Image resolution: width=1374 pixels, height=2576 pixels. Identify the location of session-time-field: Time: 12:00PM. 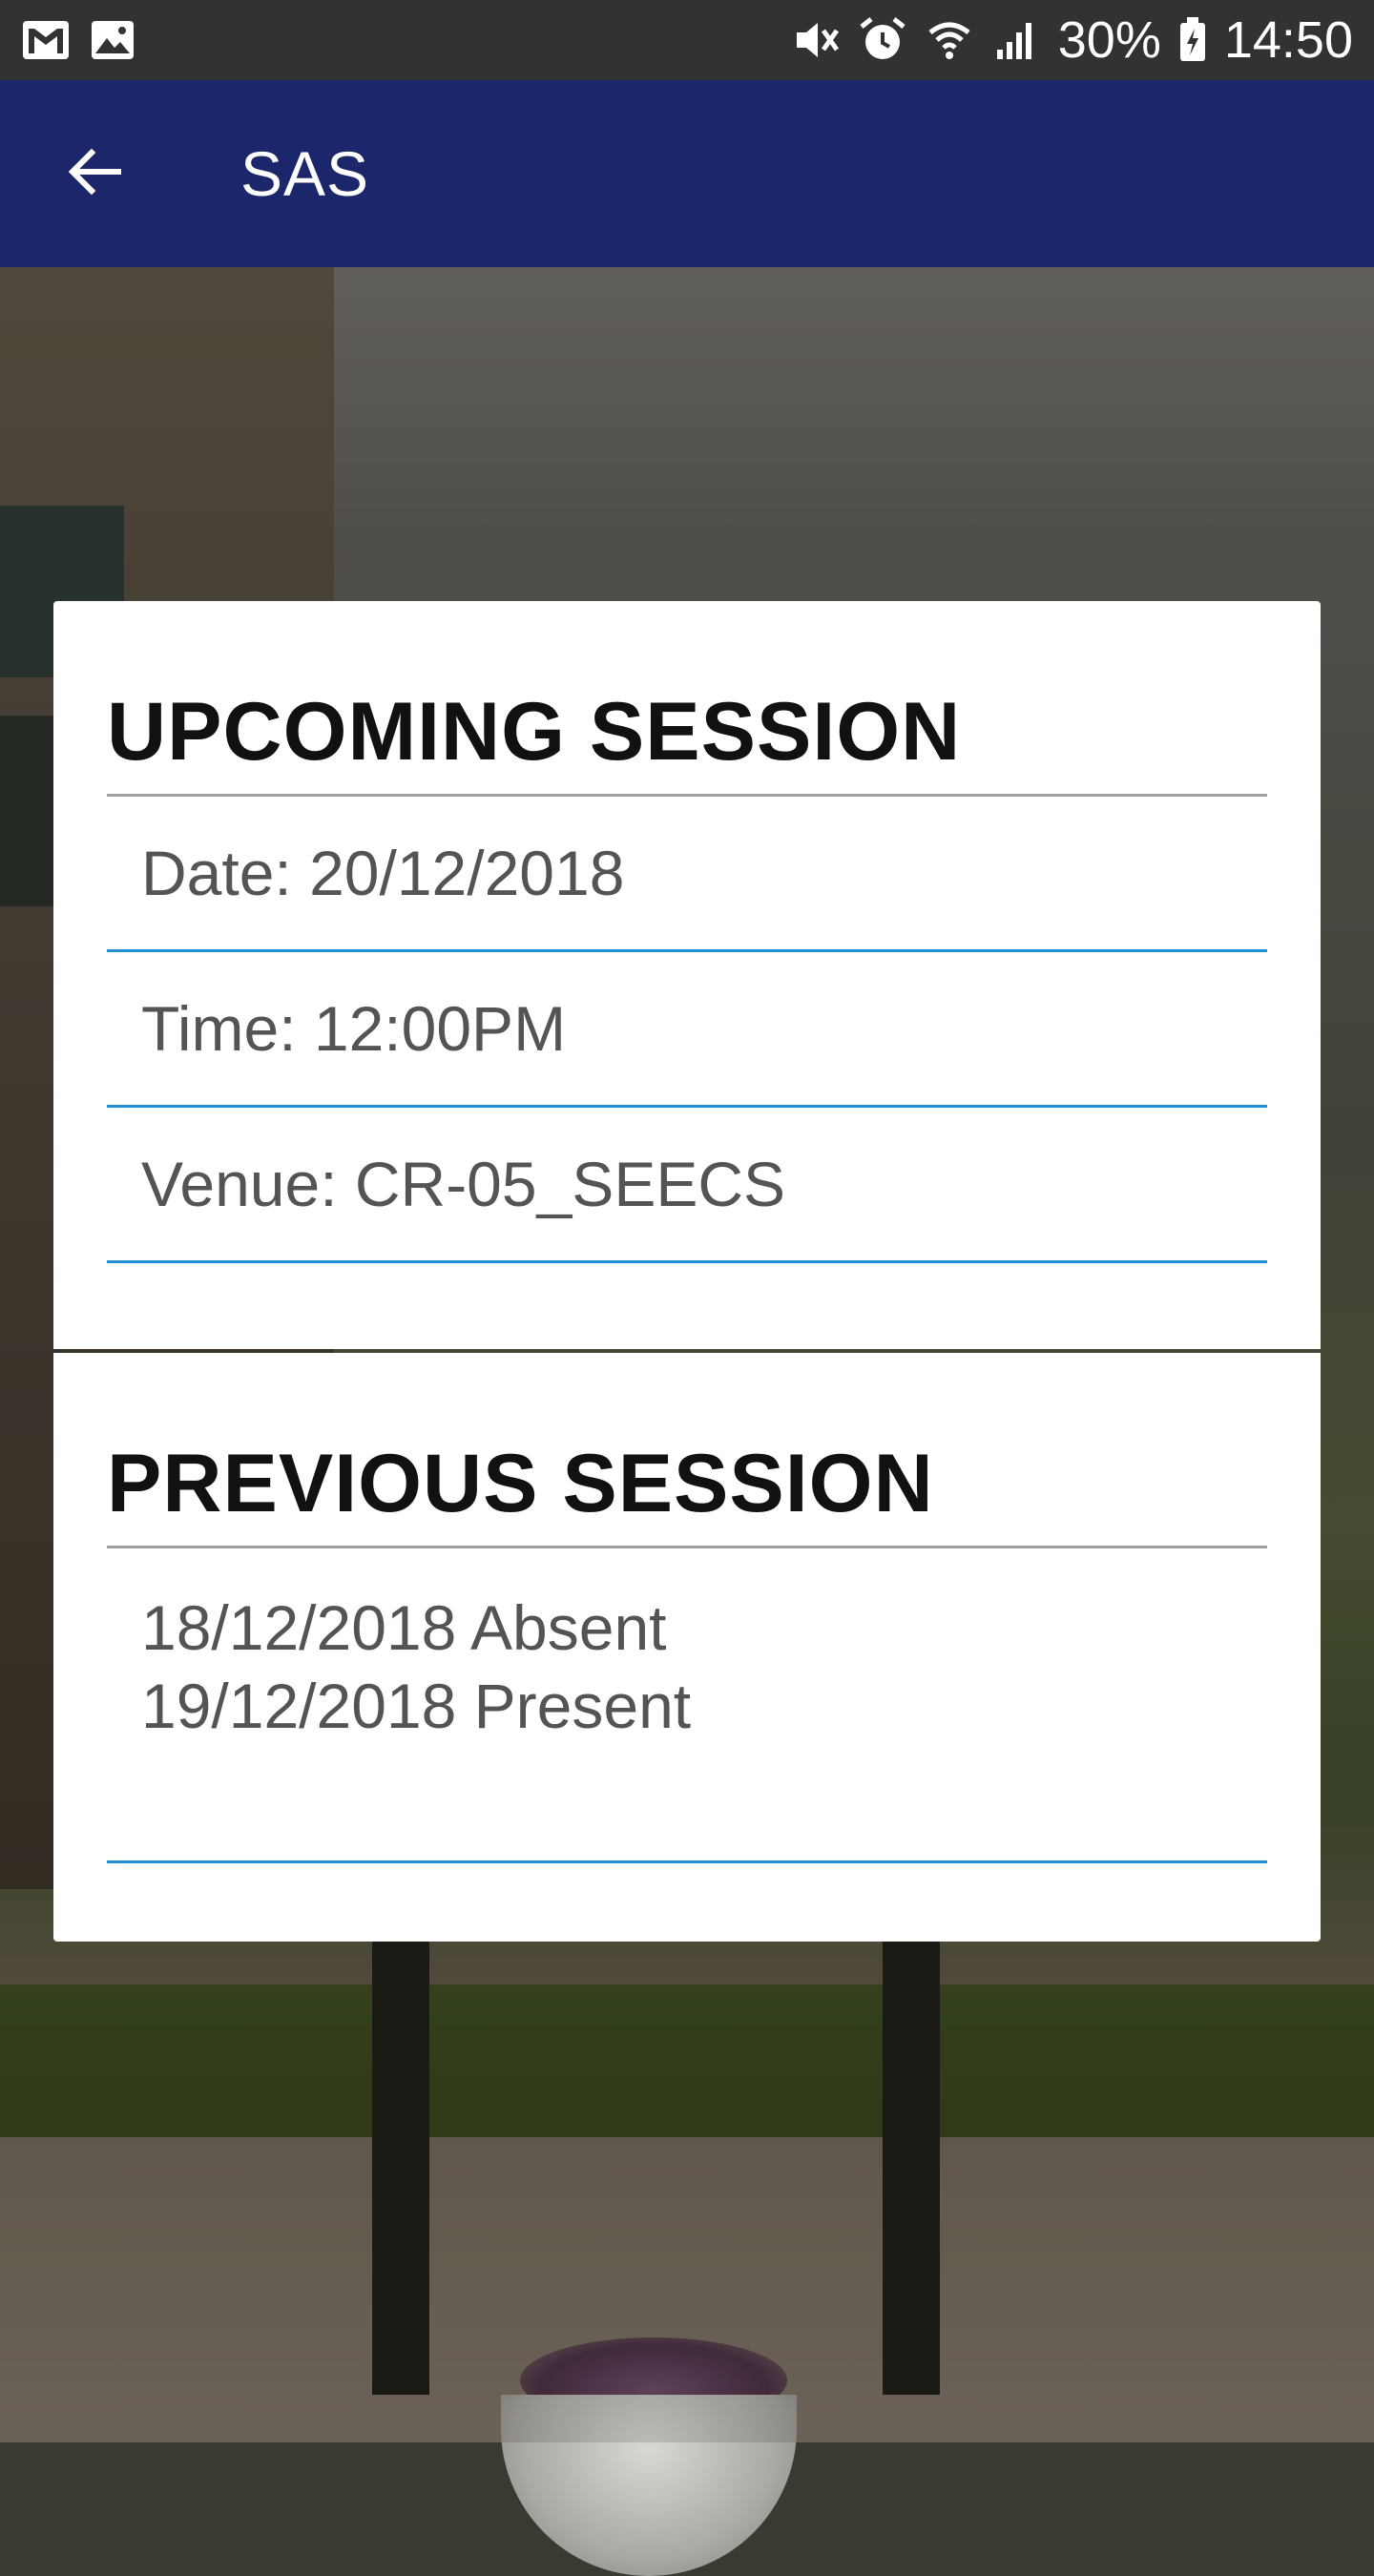
(687, 1030).